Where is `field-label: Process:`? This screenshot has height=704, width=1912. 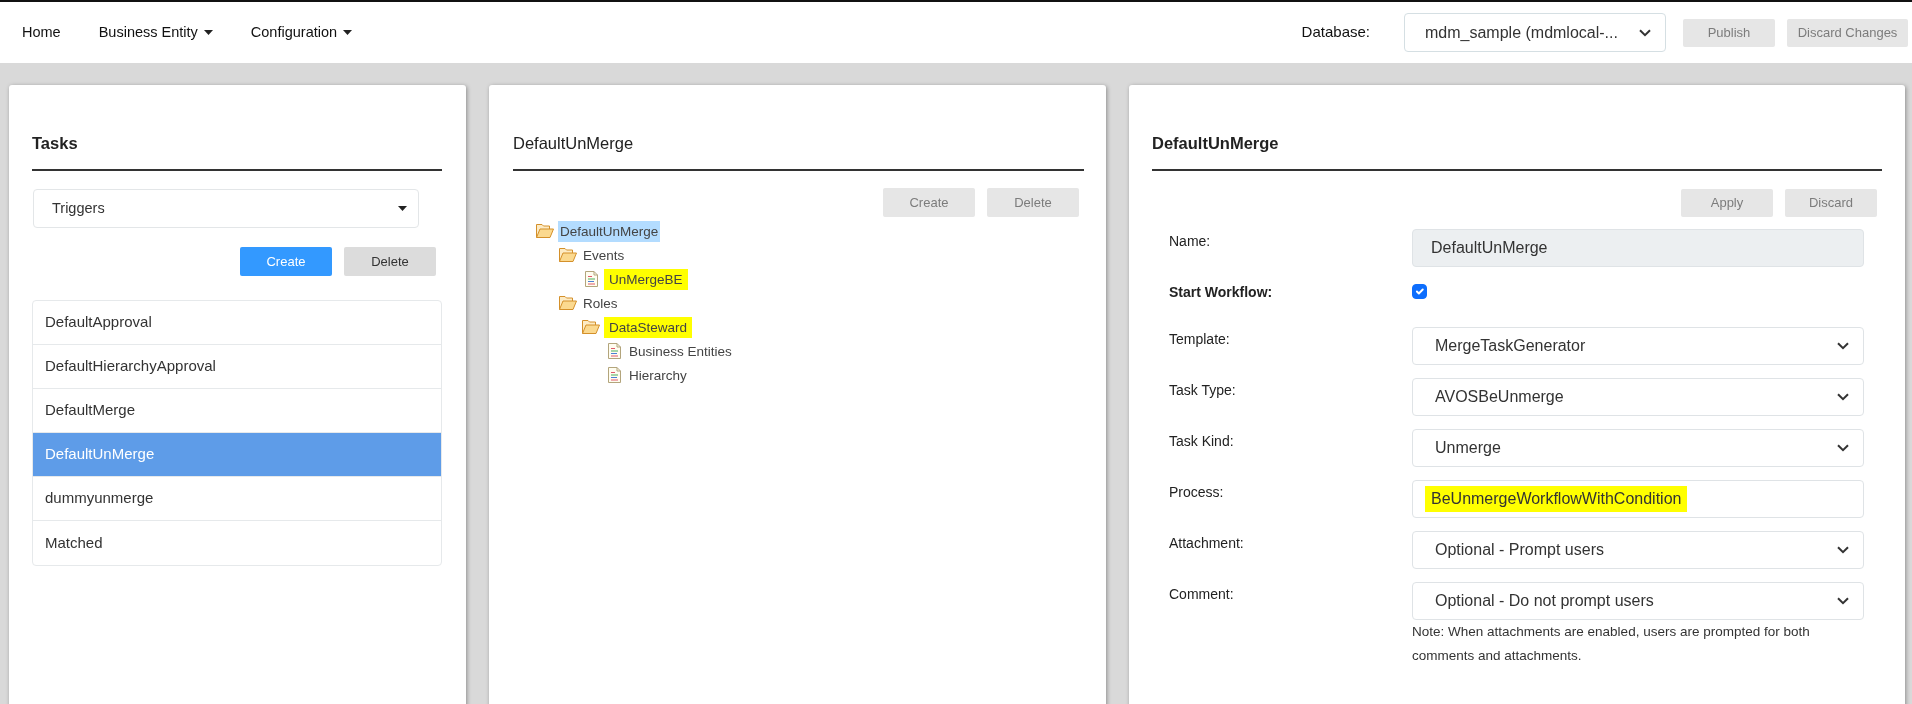 field-label: Process: is located at coordinates (1196, 492).